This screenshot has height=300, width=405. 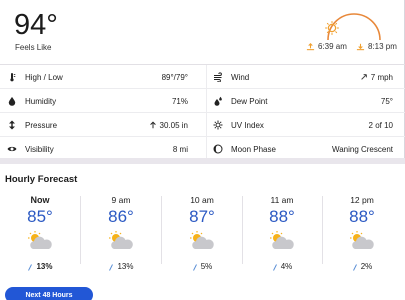 What do you see at coordinates (202, 101) in the screenshot?
I see `details-row: Humidity 71% Dew Point 75°` at bounding box center [202, 101].